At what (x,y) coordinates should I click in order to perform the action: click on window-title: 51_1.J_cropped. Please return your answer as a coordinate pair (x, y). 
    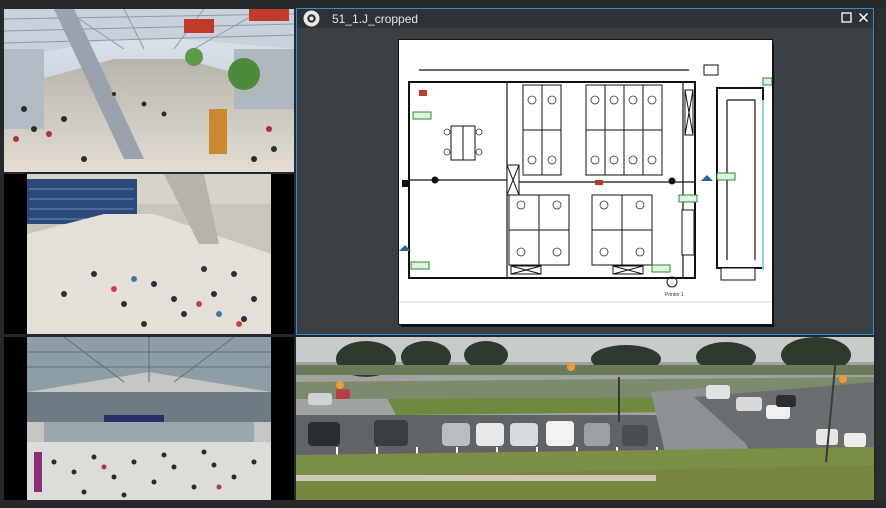
    Looking at the image, I should click on (375, 18).